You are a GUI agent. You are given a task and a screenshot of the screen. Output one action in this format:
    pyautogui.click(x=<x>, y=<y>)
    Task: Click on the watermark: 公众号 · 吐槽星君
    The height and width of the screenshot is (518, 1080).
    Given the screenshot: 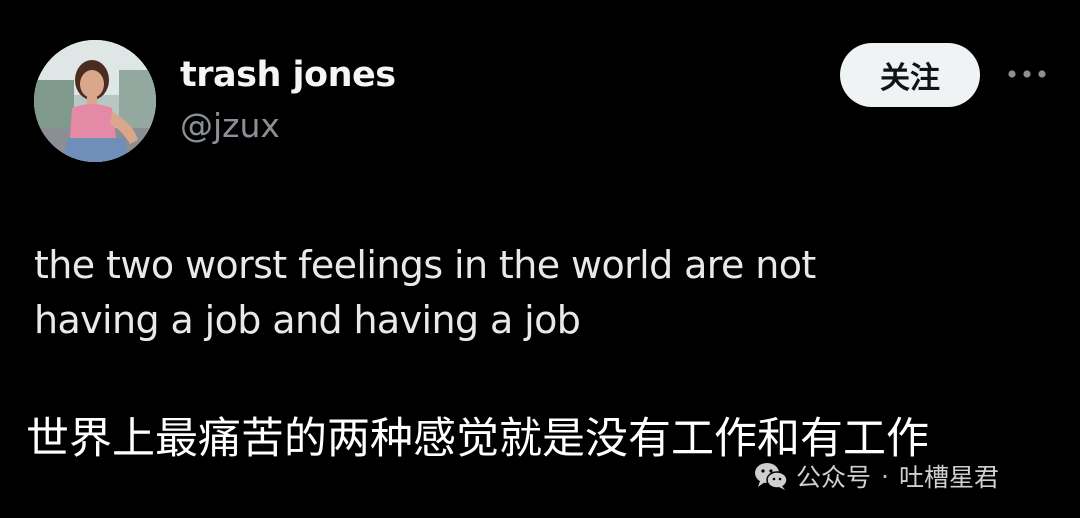 What is the action you would take?
    pyautogui.click(x=876, y=476)
    